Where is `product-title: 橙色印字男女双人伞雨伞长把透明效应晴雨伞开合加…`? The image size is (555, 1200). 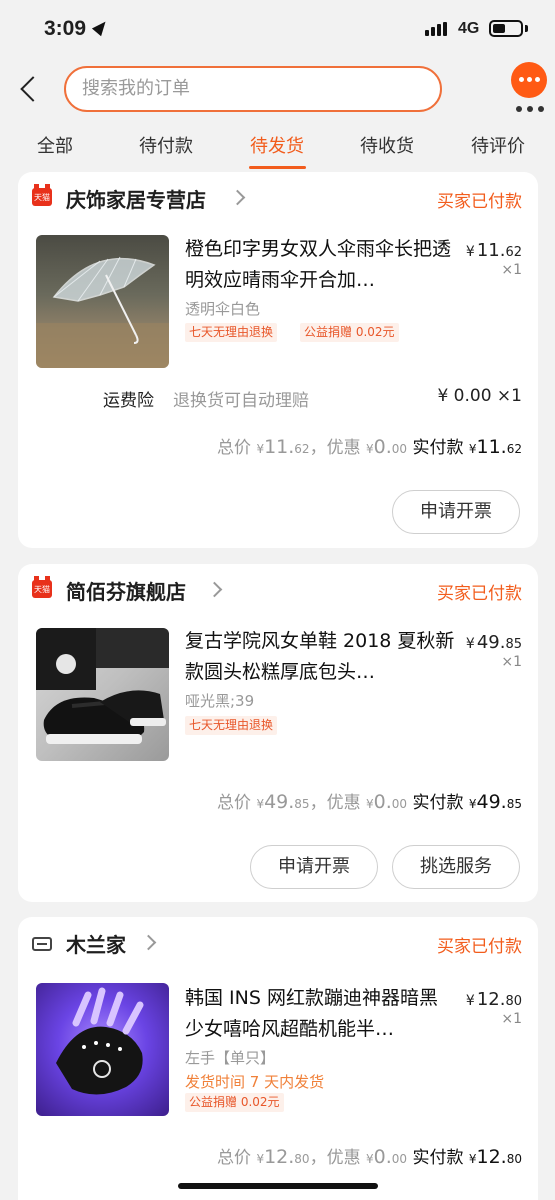 product-title: 橙色印字男女双人伞雨伞长把透明效应晴雨伞开合加… is located at coordinates (320, 265).